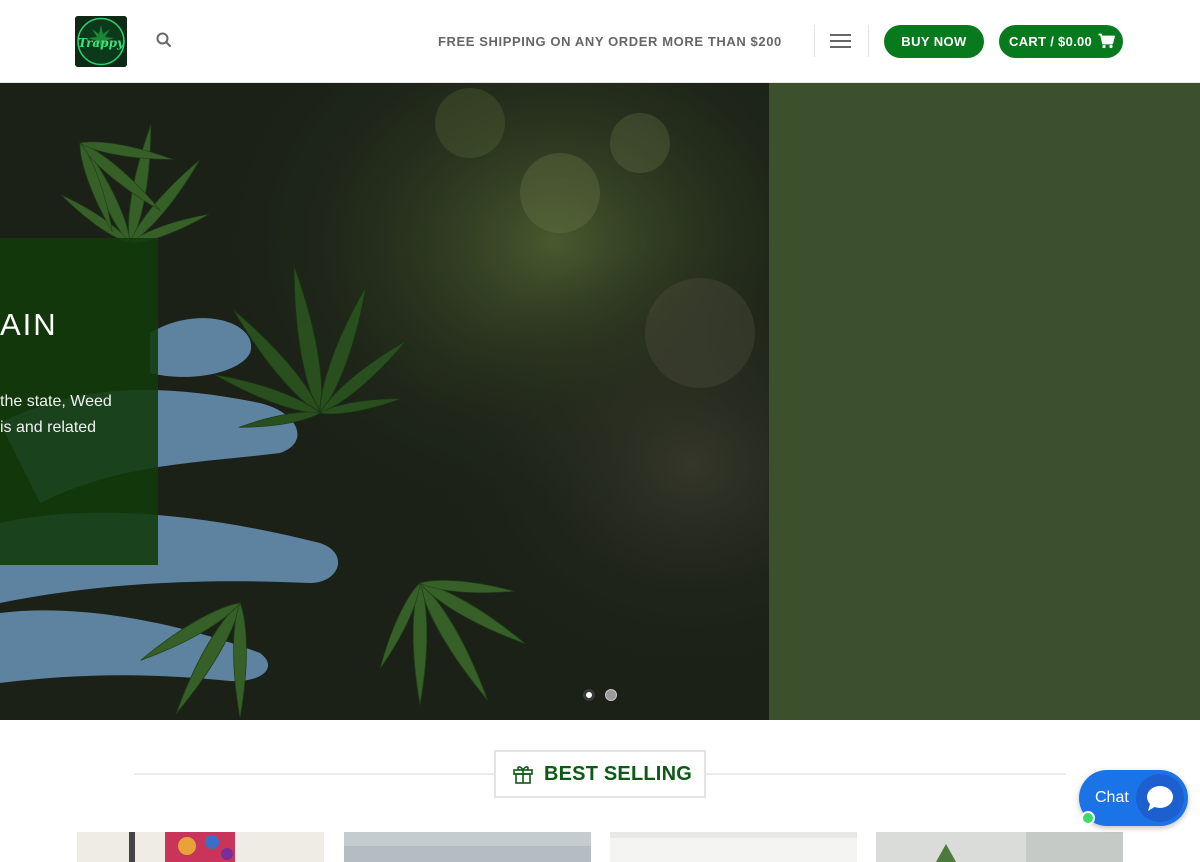  What do you see at coordinates (934, 41) in the screenshot?
I see `buy-now-button: BUY NOW` at bounding box center [934, 41].